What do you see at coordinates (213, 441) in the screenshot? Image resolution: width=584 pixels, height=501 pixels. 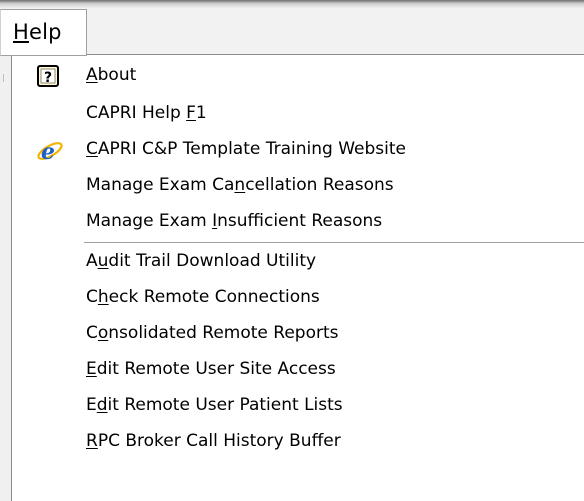 I see `menu-item-label: RPC Broker Call History Buffer` at bounding box center [213, 441].